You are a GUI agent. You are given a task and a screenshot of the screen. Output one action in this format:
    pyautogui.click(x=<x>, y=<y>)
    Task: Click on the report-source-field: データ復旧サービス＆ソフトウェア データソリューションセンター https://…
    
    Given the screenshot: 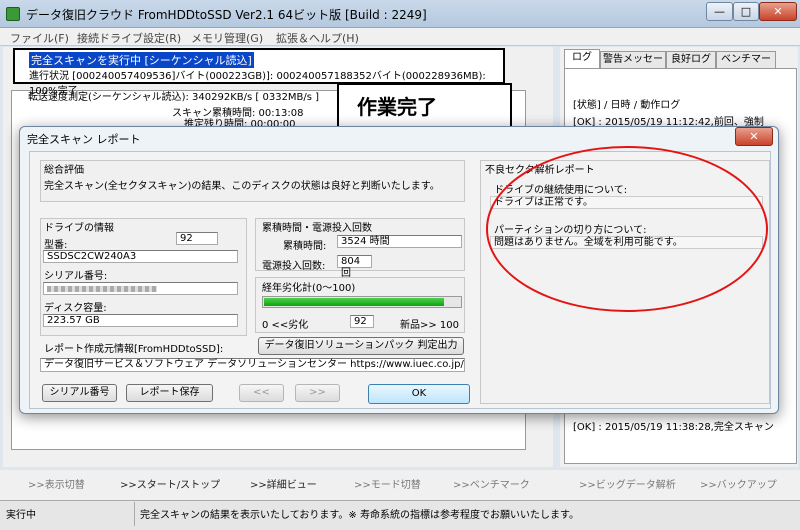 What is the action you would take?
    pyautogui.click(x=252, y=365)
    